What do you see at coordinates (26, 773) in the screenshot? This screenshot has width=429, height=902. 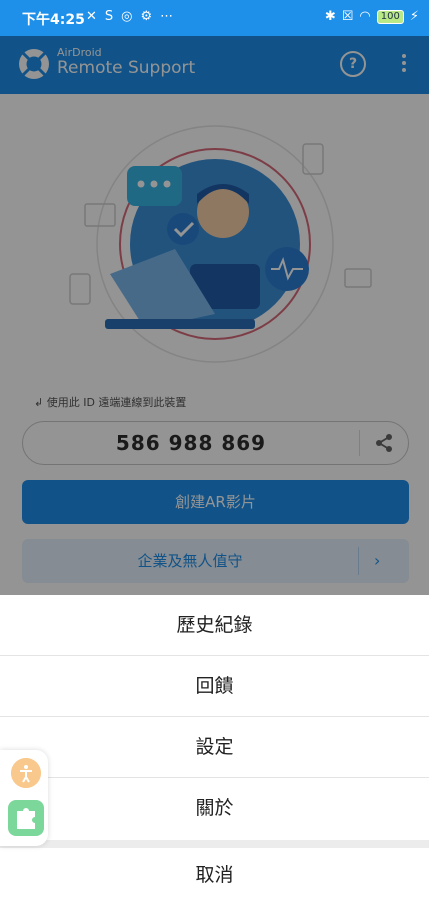 I see `accessibility-icon` at bounding box center [26, 773].